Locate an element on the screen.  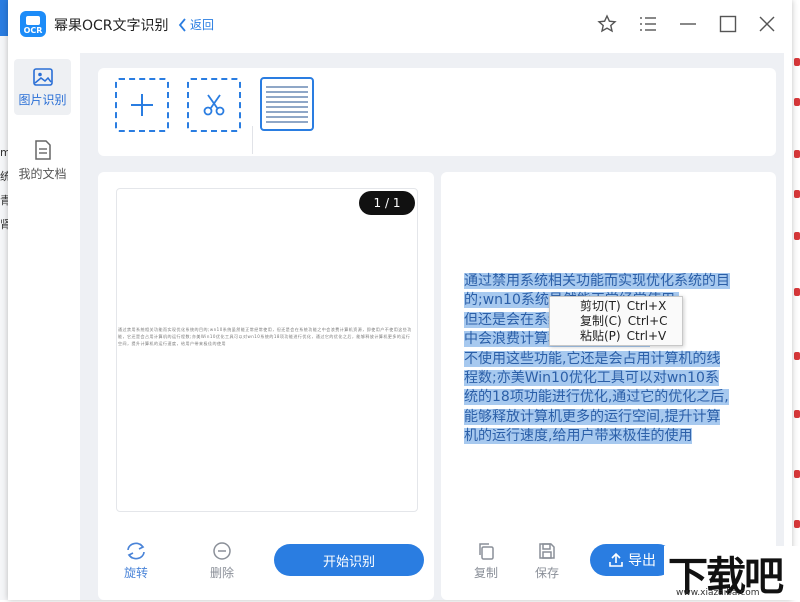
scissors-icon is located at coordinates (214, 105).